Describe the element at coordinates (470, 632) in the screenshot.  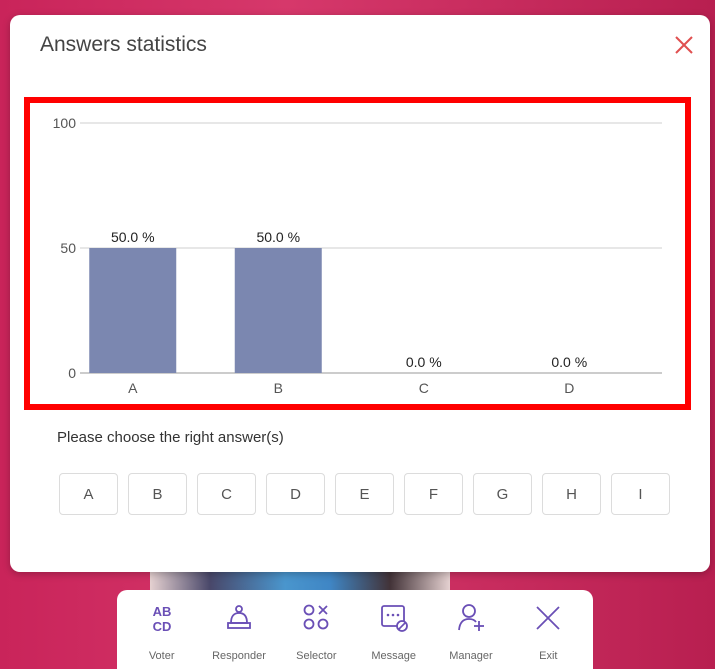
I see `toolbar-item-manager: Manager` at that location.